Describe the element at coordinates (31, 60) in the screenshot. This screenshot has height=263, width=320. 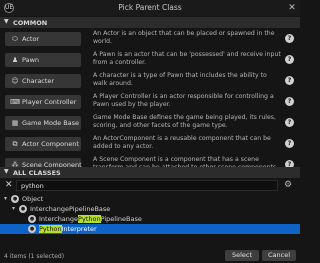
I see `pawn-button-label: Pawn` at that location.